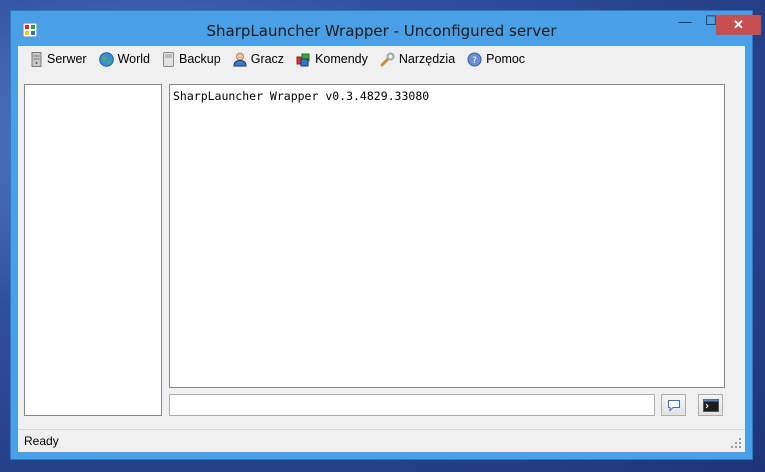 Image resolution: width=765 pixels, height=472 pixels. I want to click on console-icon, so click(710, 405).